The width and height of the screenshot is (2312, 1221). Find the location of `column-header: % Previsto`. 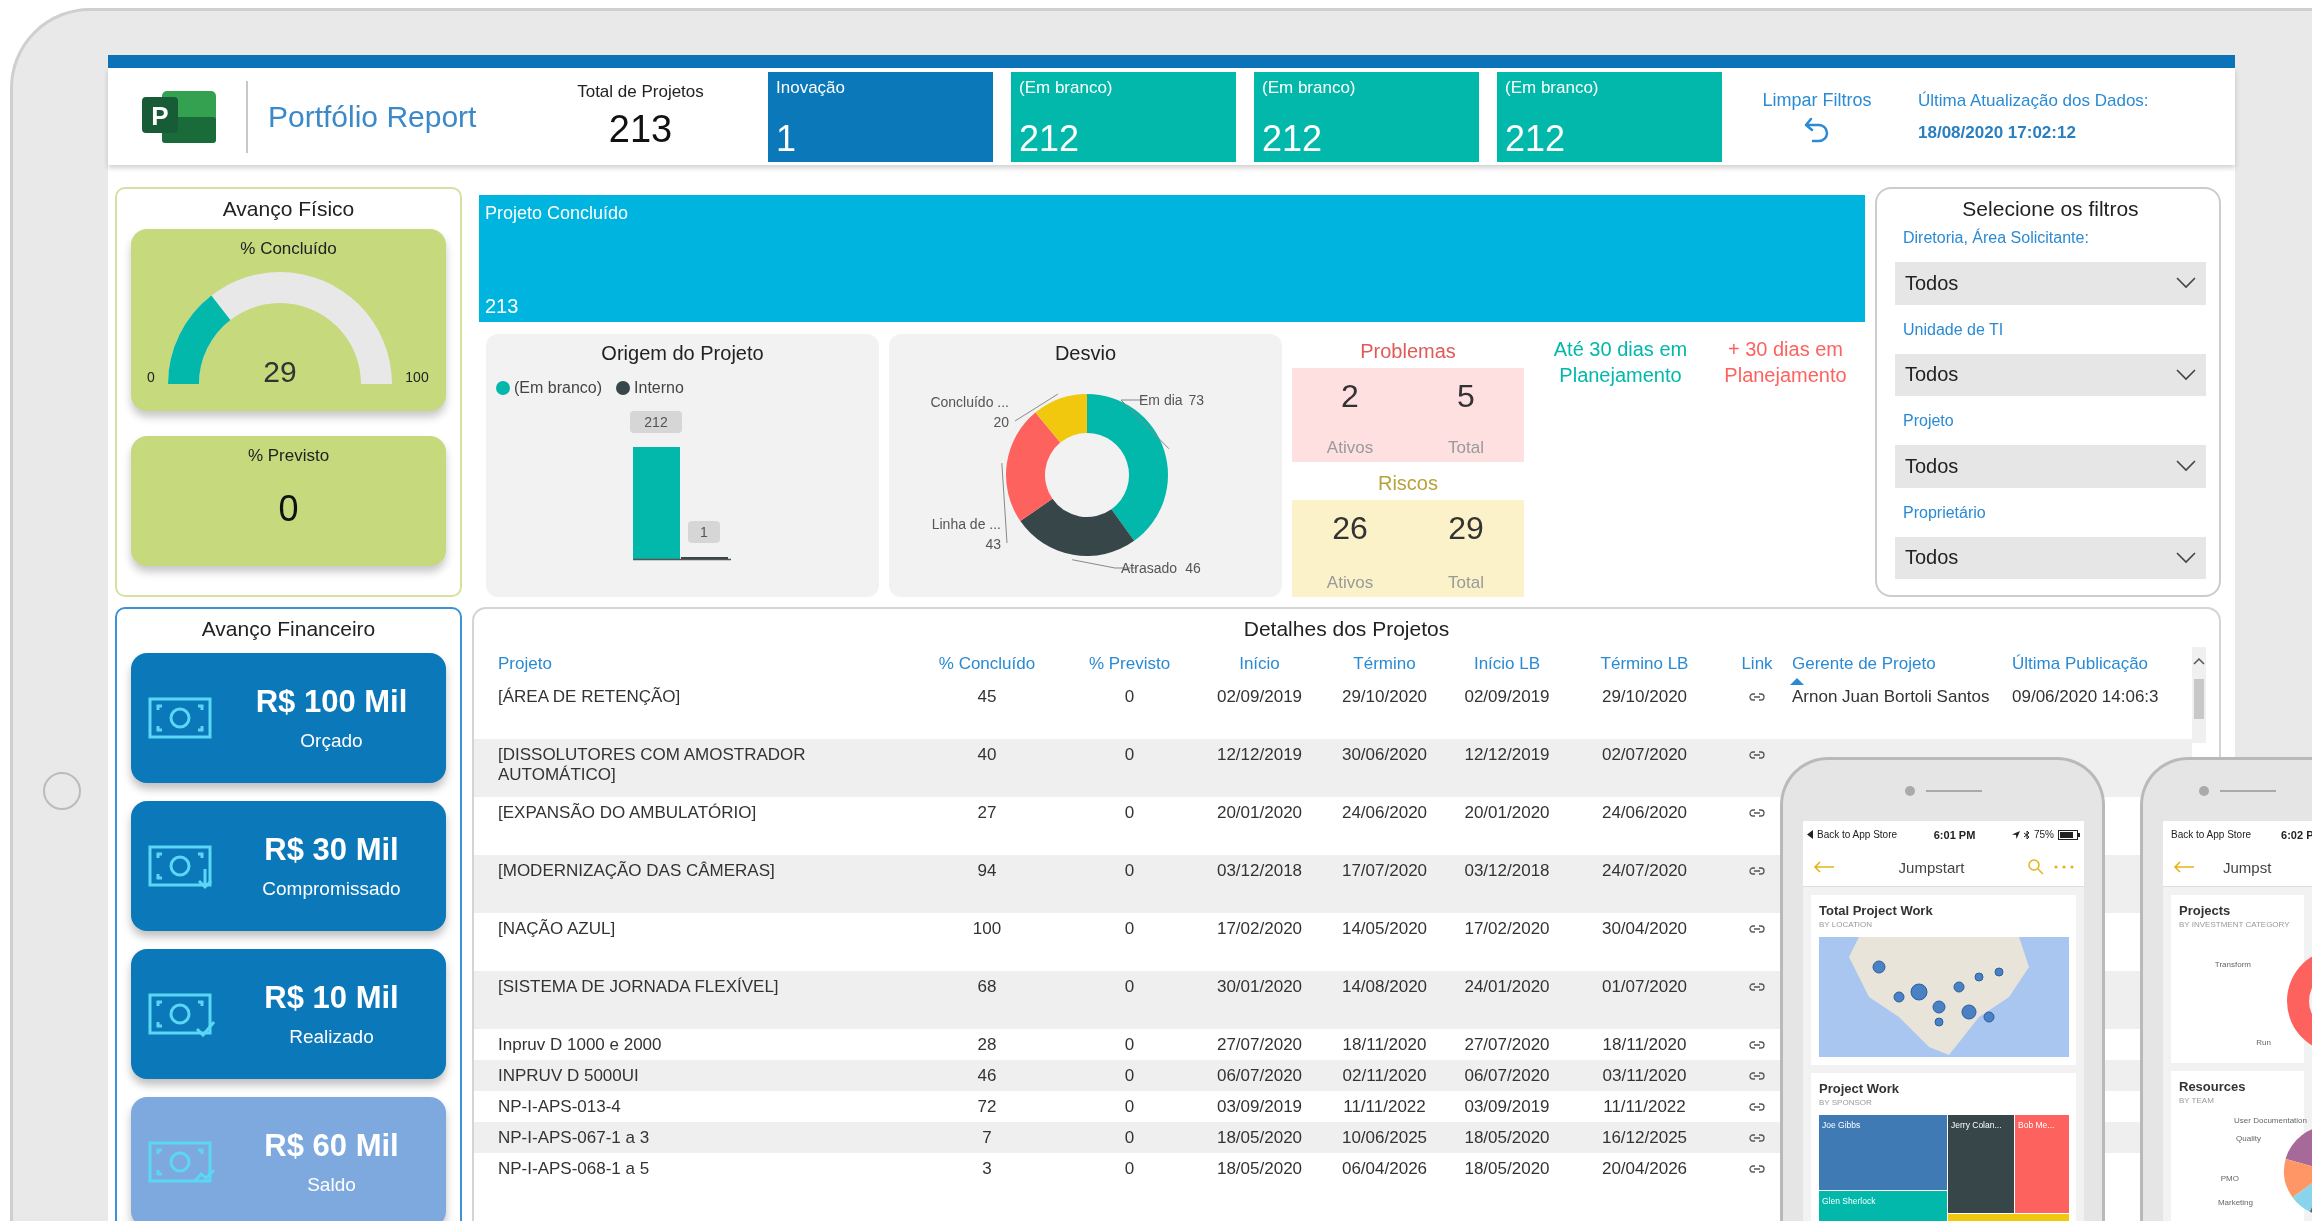

column-header: % Previsto is located at coordinates (1129, 663).